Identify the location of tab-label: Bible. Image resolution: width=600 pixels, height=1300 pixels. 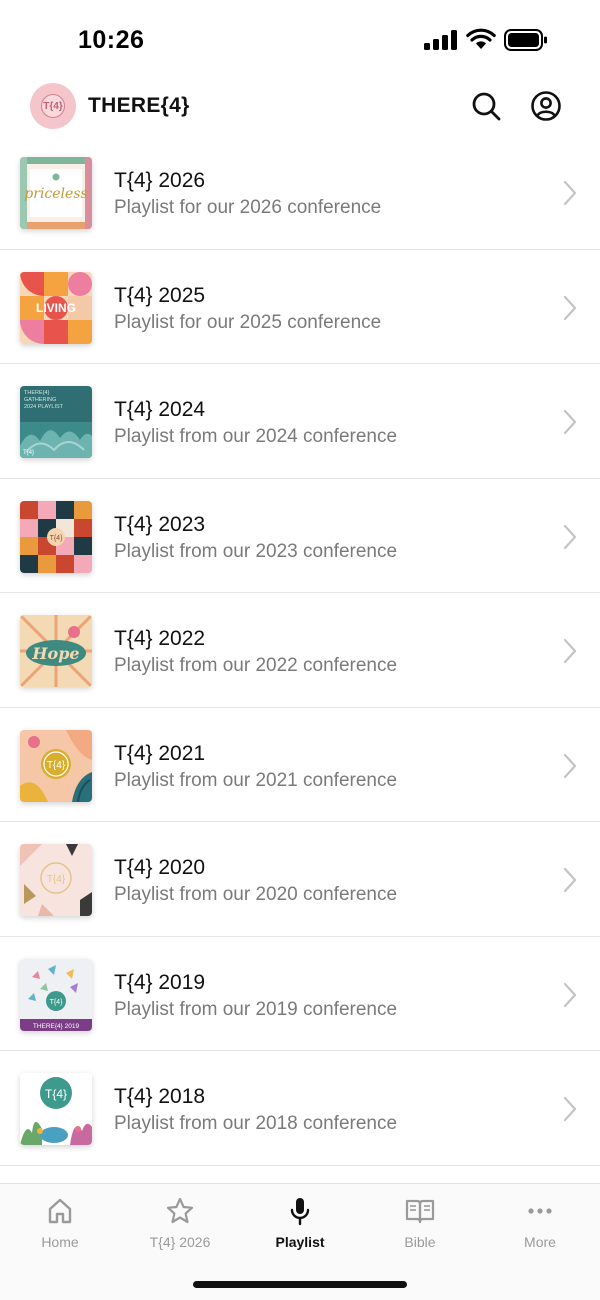
(420, 1242).